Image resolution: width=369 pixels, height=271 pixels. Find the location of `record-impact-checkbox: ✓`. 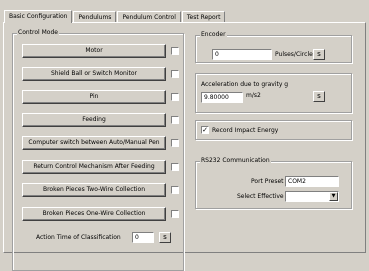

record-impact-checkbox: ✓ is located at coordinates (205, 130).